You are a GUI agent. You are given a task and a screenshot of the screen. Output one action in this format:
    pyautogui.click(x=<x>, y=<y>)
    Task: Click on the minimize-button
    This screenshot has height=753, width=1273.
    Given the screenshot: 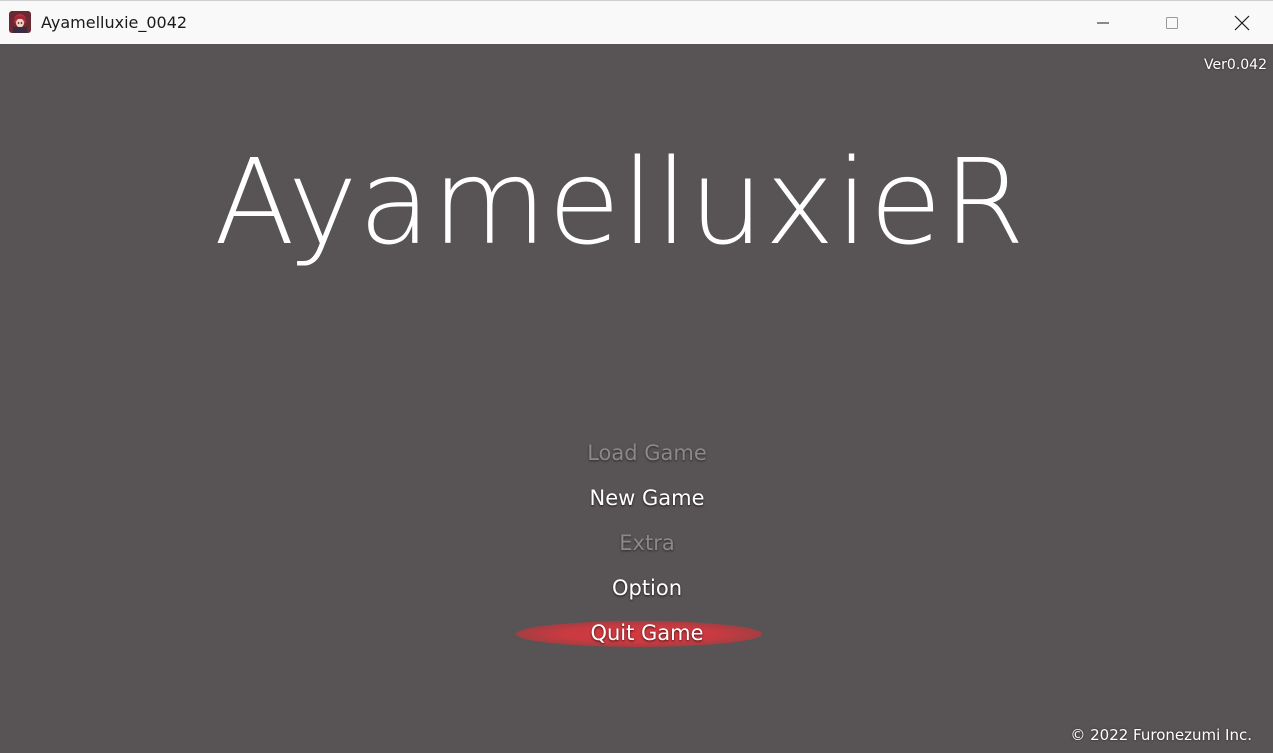 What is the action you would take?
    pyautogui.click(x=1103, y=23)
    